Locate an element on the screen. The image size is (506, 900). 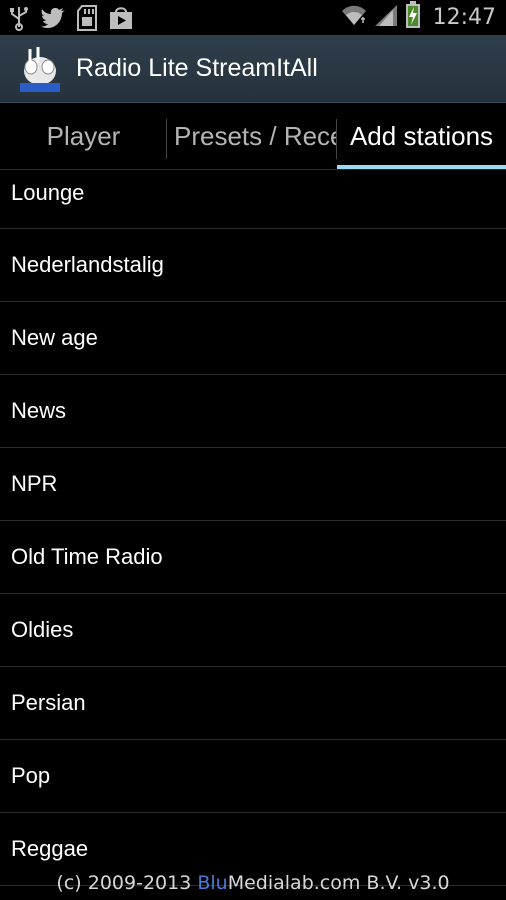
app-title: Radio Lite StreamItAll is located at coordinates (197, 68).